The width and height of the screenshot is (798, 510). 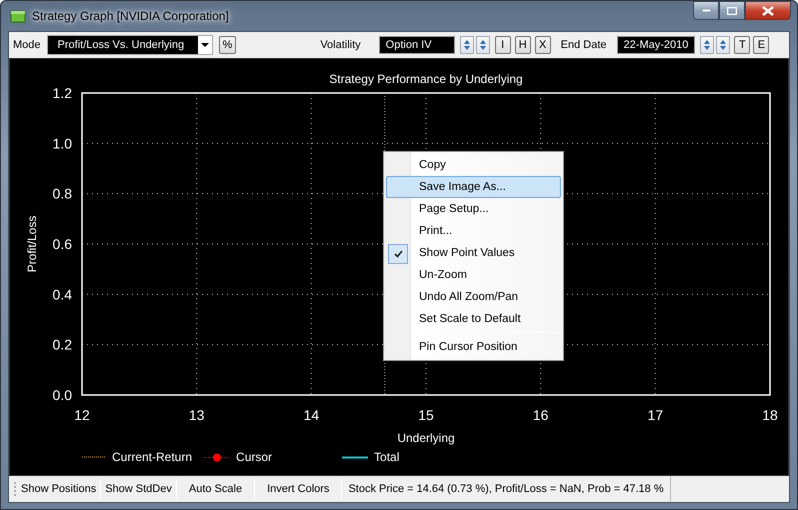 What do you see at coordinates (18, 16) in the screenshot?
I see `app-icon` at bounding box center [18, 16].